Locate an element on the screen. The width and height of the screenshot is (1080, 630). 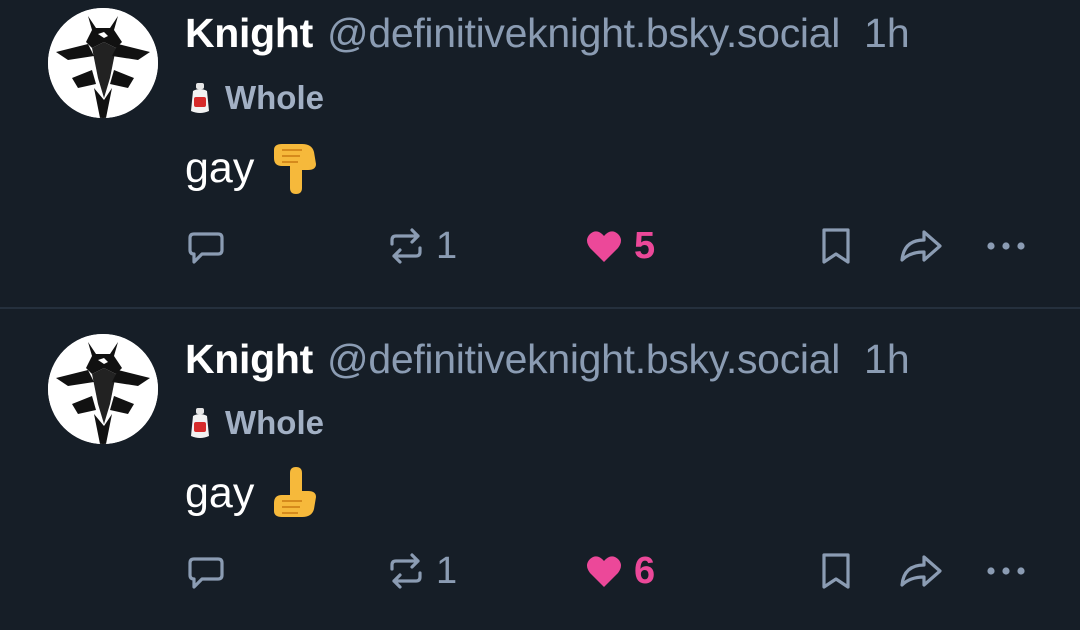
like-button: 6 is located at coordinates (619, 571).